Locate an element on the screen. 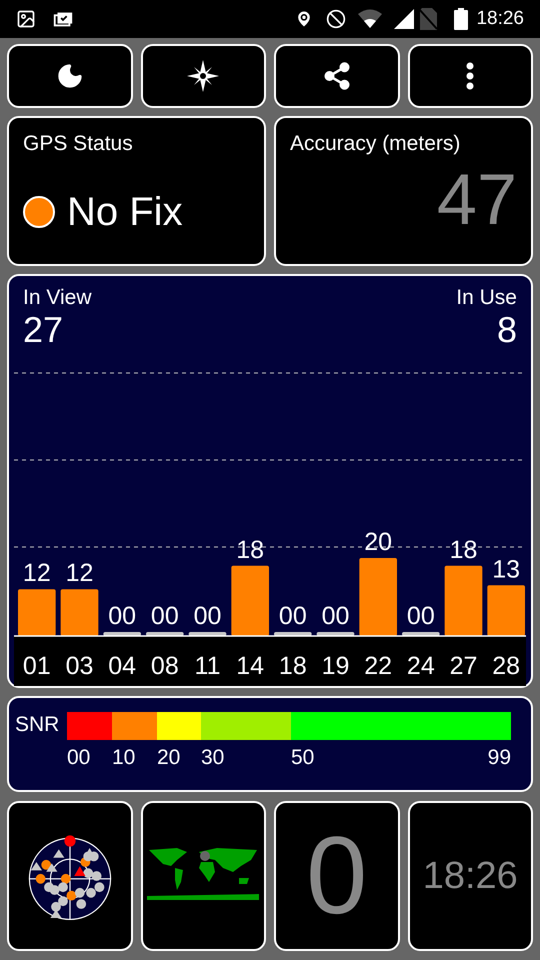 The width and height of the screenshot is (540, 960). night-mode-button is located at coordinates (69, 76).